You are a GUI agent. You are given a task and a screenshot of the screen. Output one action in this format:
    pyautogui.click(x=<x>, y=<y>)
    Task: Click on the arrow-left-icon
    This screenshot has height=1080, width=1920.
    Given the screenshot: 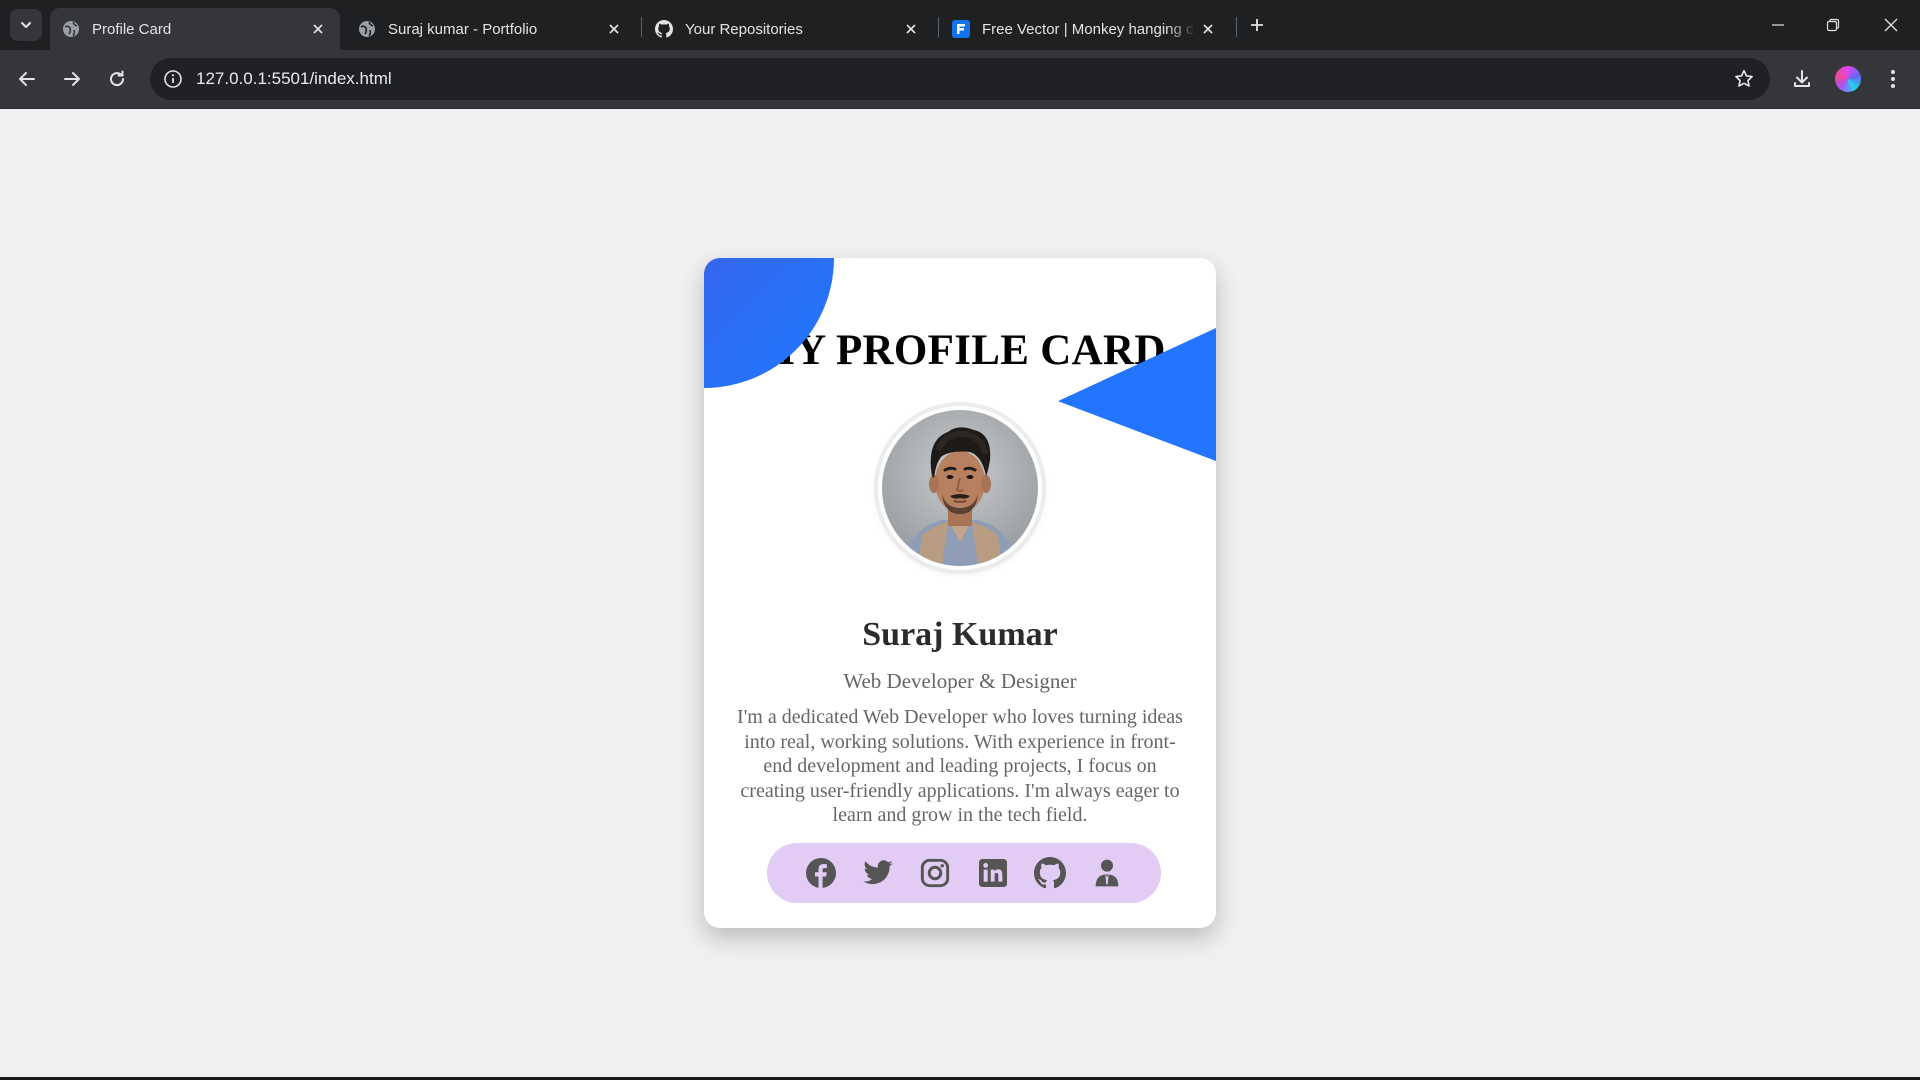 What is the action you would take?
    pyautogui.click(x=27, y=79)
    